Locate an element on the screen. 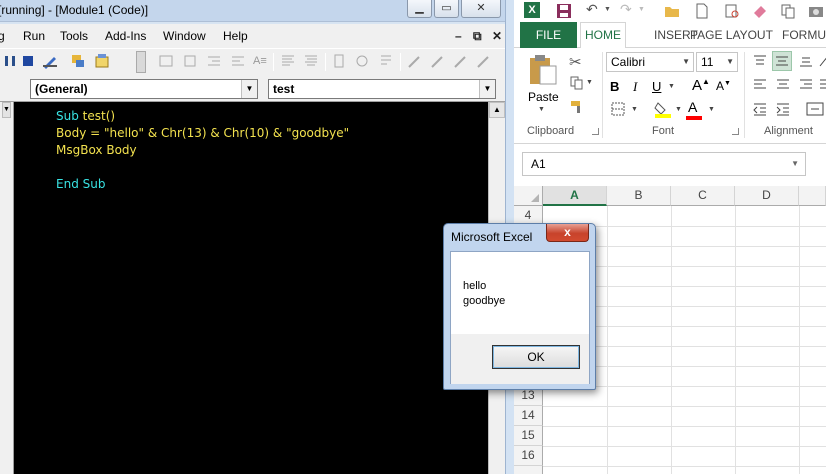 This screenshot has height=474, width=826. menu-window: Window is located at coordinates (184, 36).